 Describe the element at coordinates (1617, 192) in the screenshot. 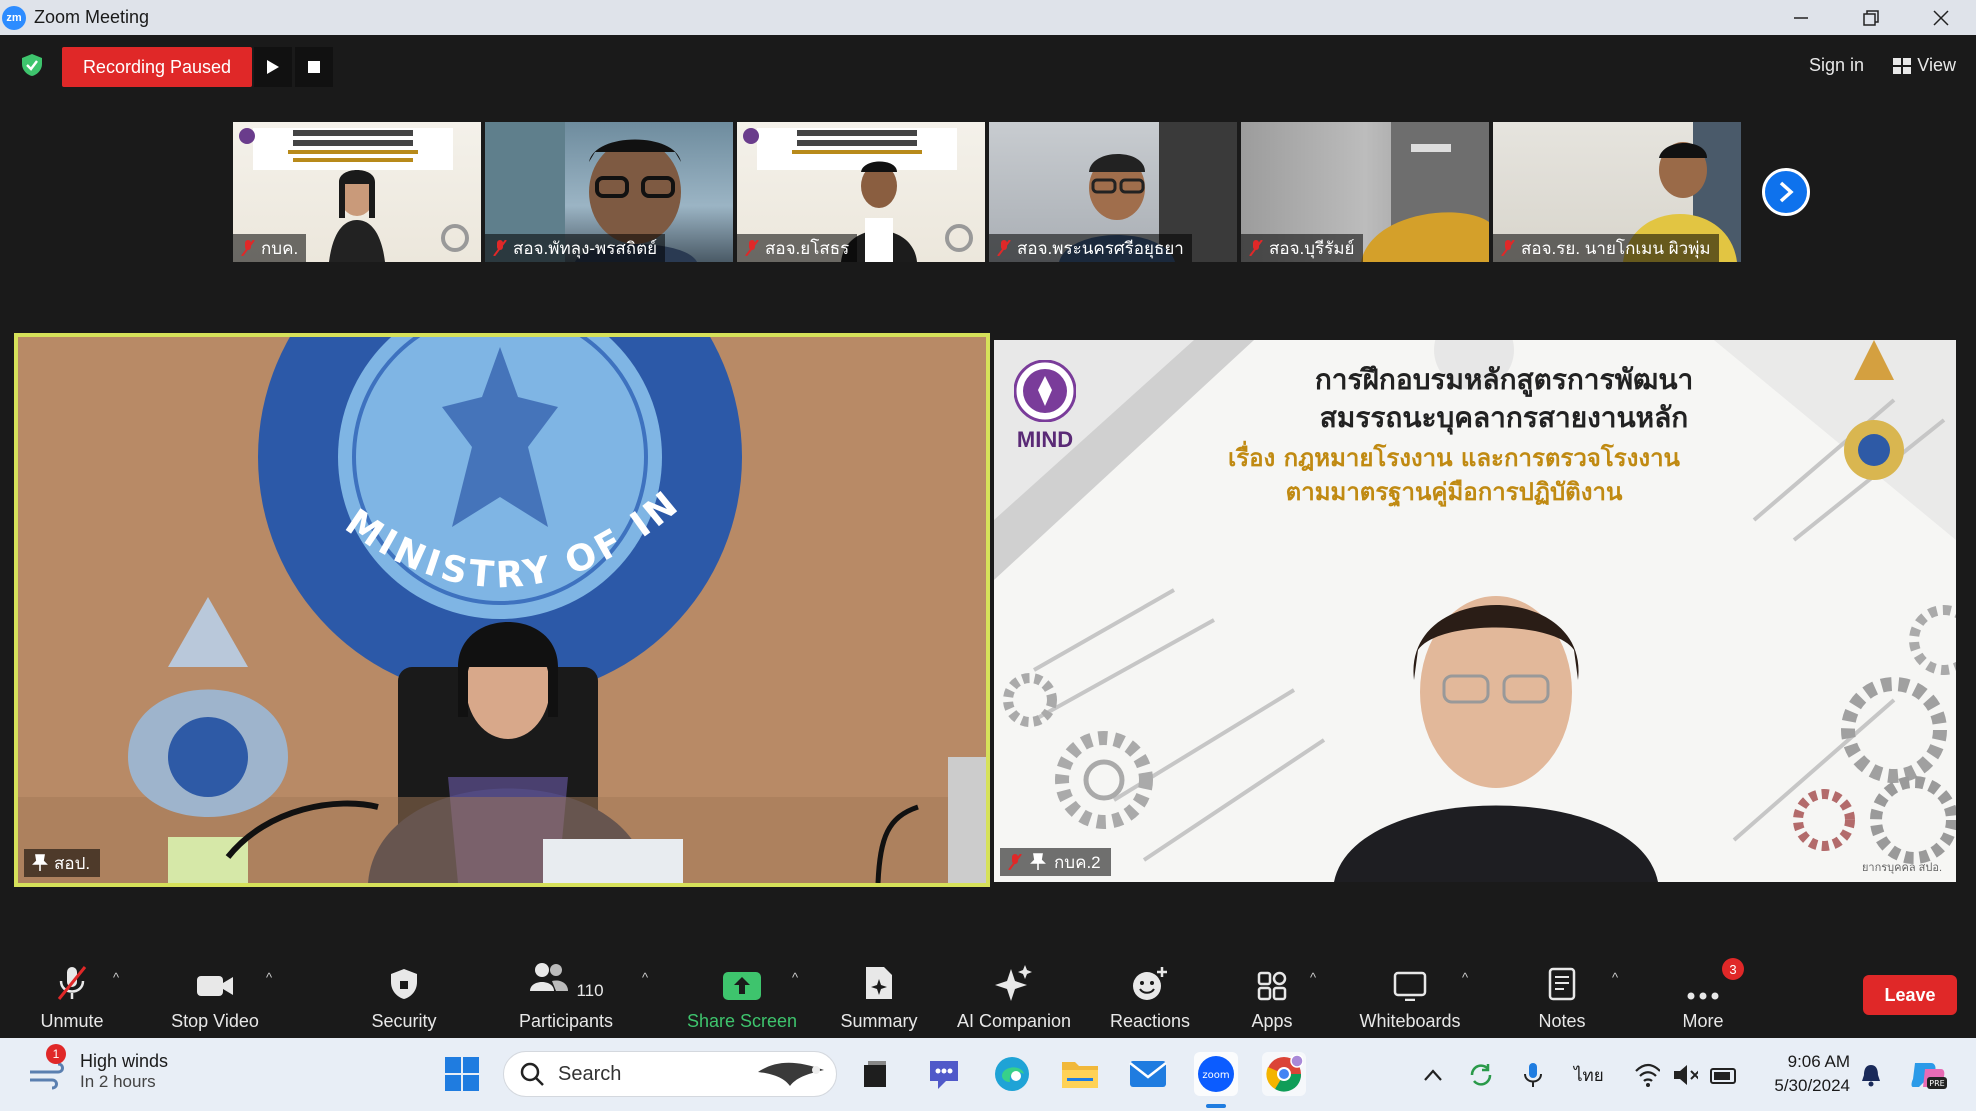

I see `participant-thumbnail: สอจ.รย. นายโกเมน ผิวพุ่ม` at that location.